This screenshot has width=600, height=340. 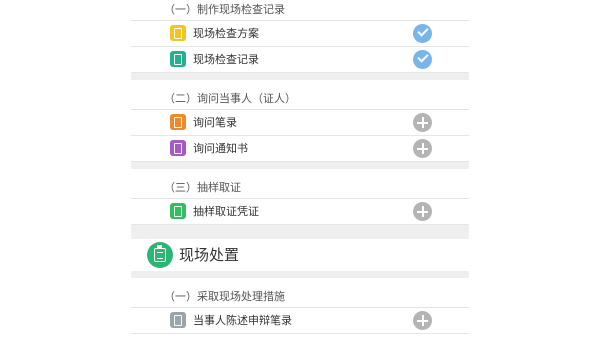 What do you see at coordinates (226, 59) in the screenshot?
I see `item-label: 现场检查记录` at bounding box center [226, 59].